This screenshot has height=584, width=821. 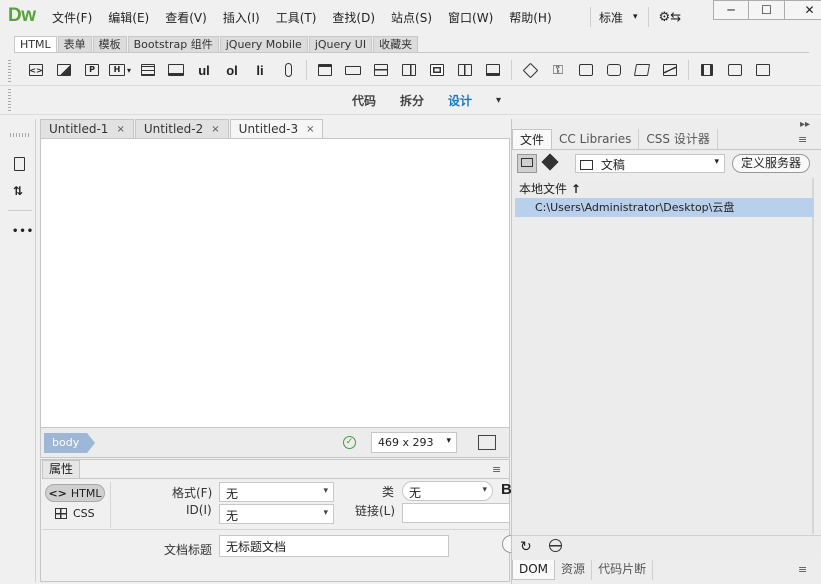 What do you see at coordinates (596, 139) in the screenshot?
I see `tab-cc-libraries: CC Libraries` at bounding box center [596, 139].